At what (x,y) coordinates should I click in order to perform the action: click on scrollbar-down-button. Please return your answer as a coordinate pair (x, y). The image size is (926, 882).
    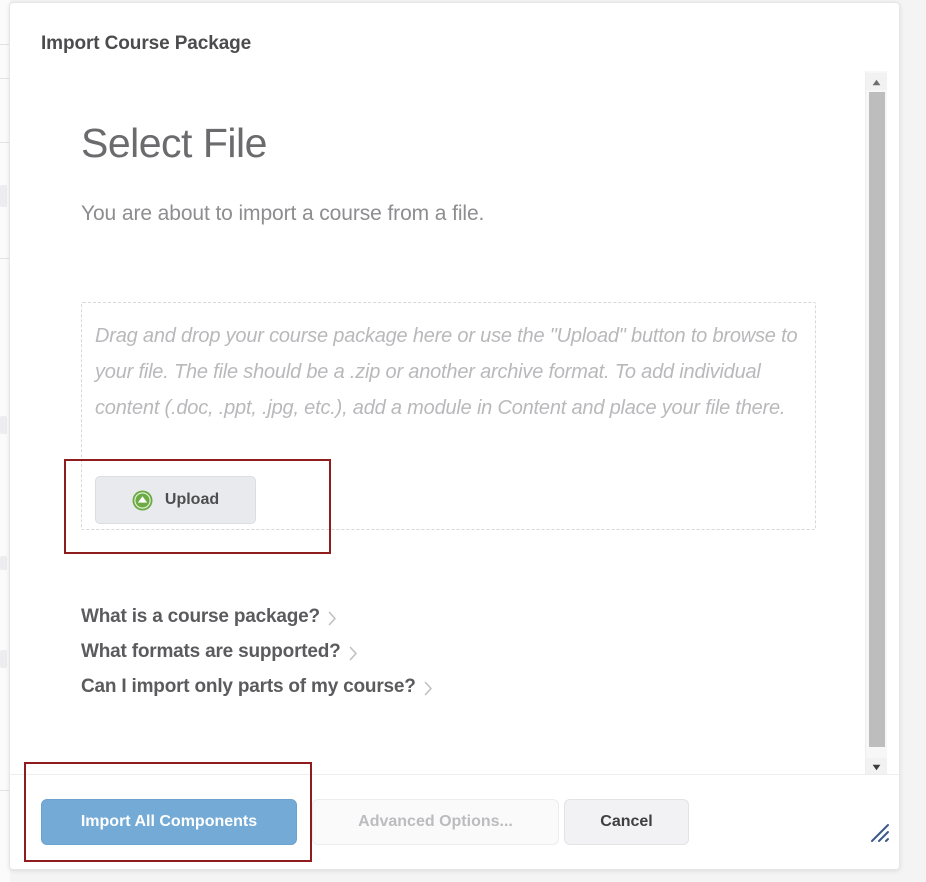
    Looking at the image, I should click on (876, 766).